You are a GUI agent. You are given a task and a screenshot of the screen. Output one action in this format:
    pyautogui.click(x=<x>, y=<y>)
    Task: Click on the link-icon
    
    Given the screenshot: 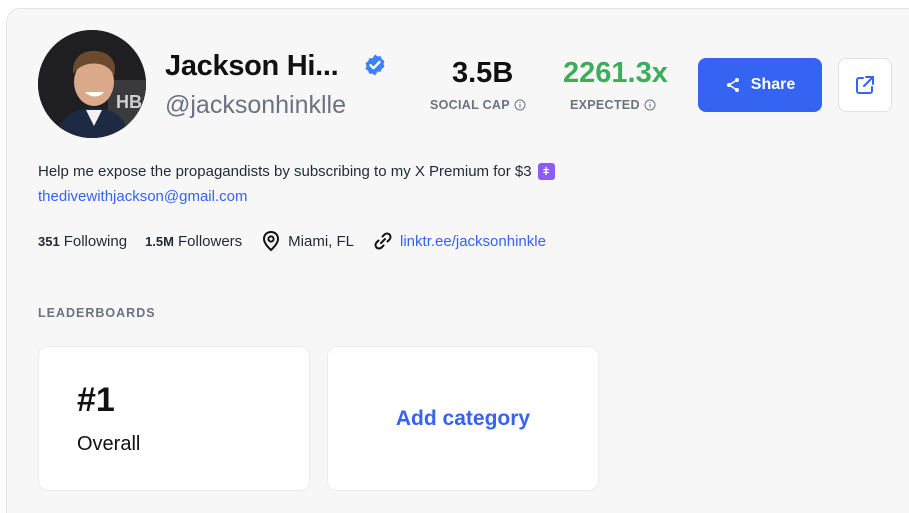 What is the action you would take?
    pyautogui.click(x=383, y=241)
    